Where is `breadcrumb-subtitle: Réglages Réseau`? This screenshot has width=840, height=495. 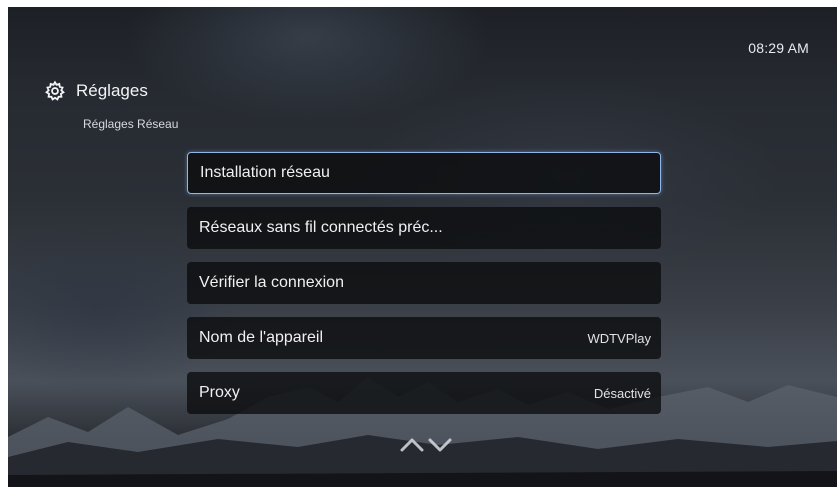
breadcrumb-subtitle: Réglages Réseau is located at coordinates (131, 124).